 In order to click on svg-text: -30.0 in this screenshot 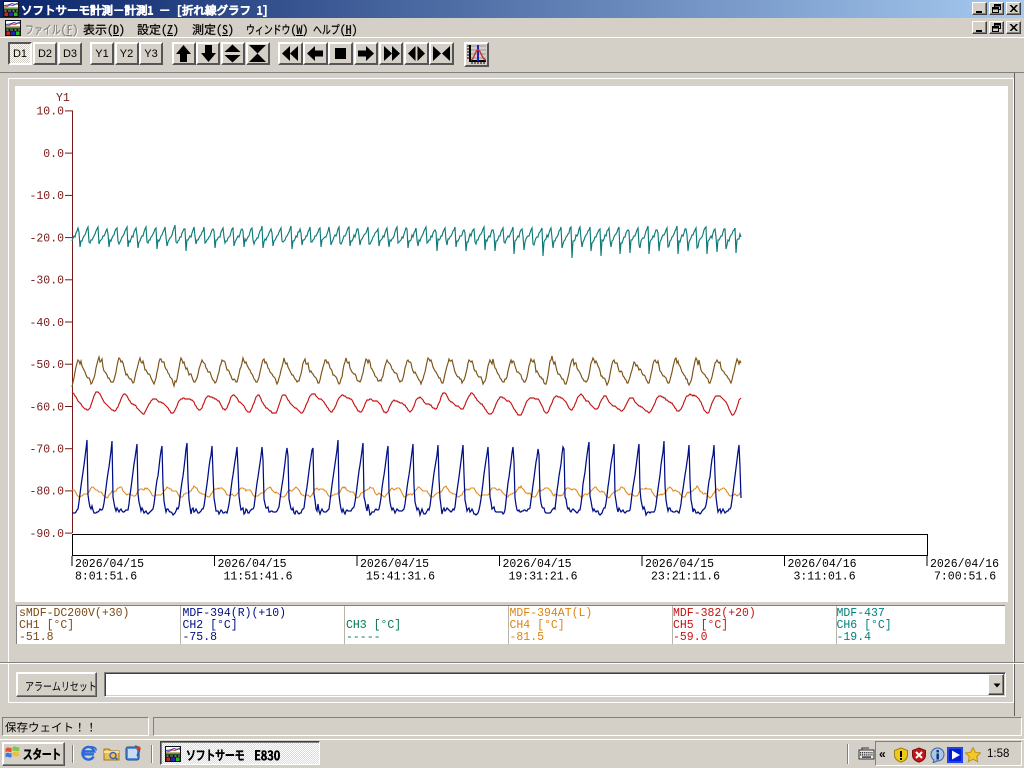, I will do `click(46, 281)`.